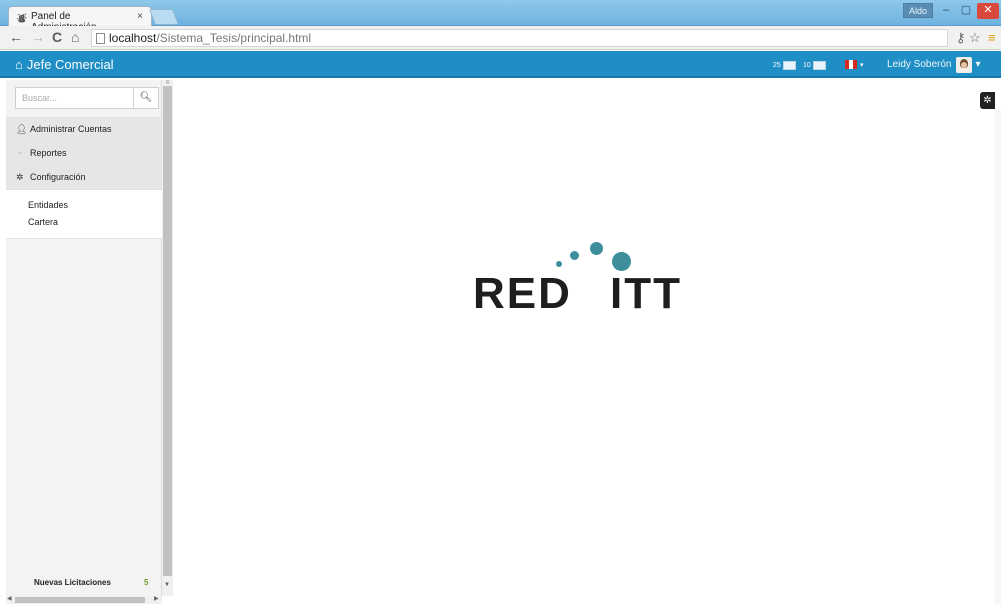  Describe the element at coordinates (95, 222) in the screenshot. I see `submenu-item-cartera: Cartera` at that location.